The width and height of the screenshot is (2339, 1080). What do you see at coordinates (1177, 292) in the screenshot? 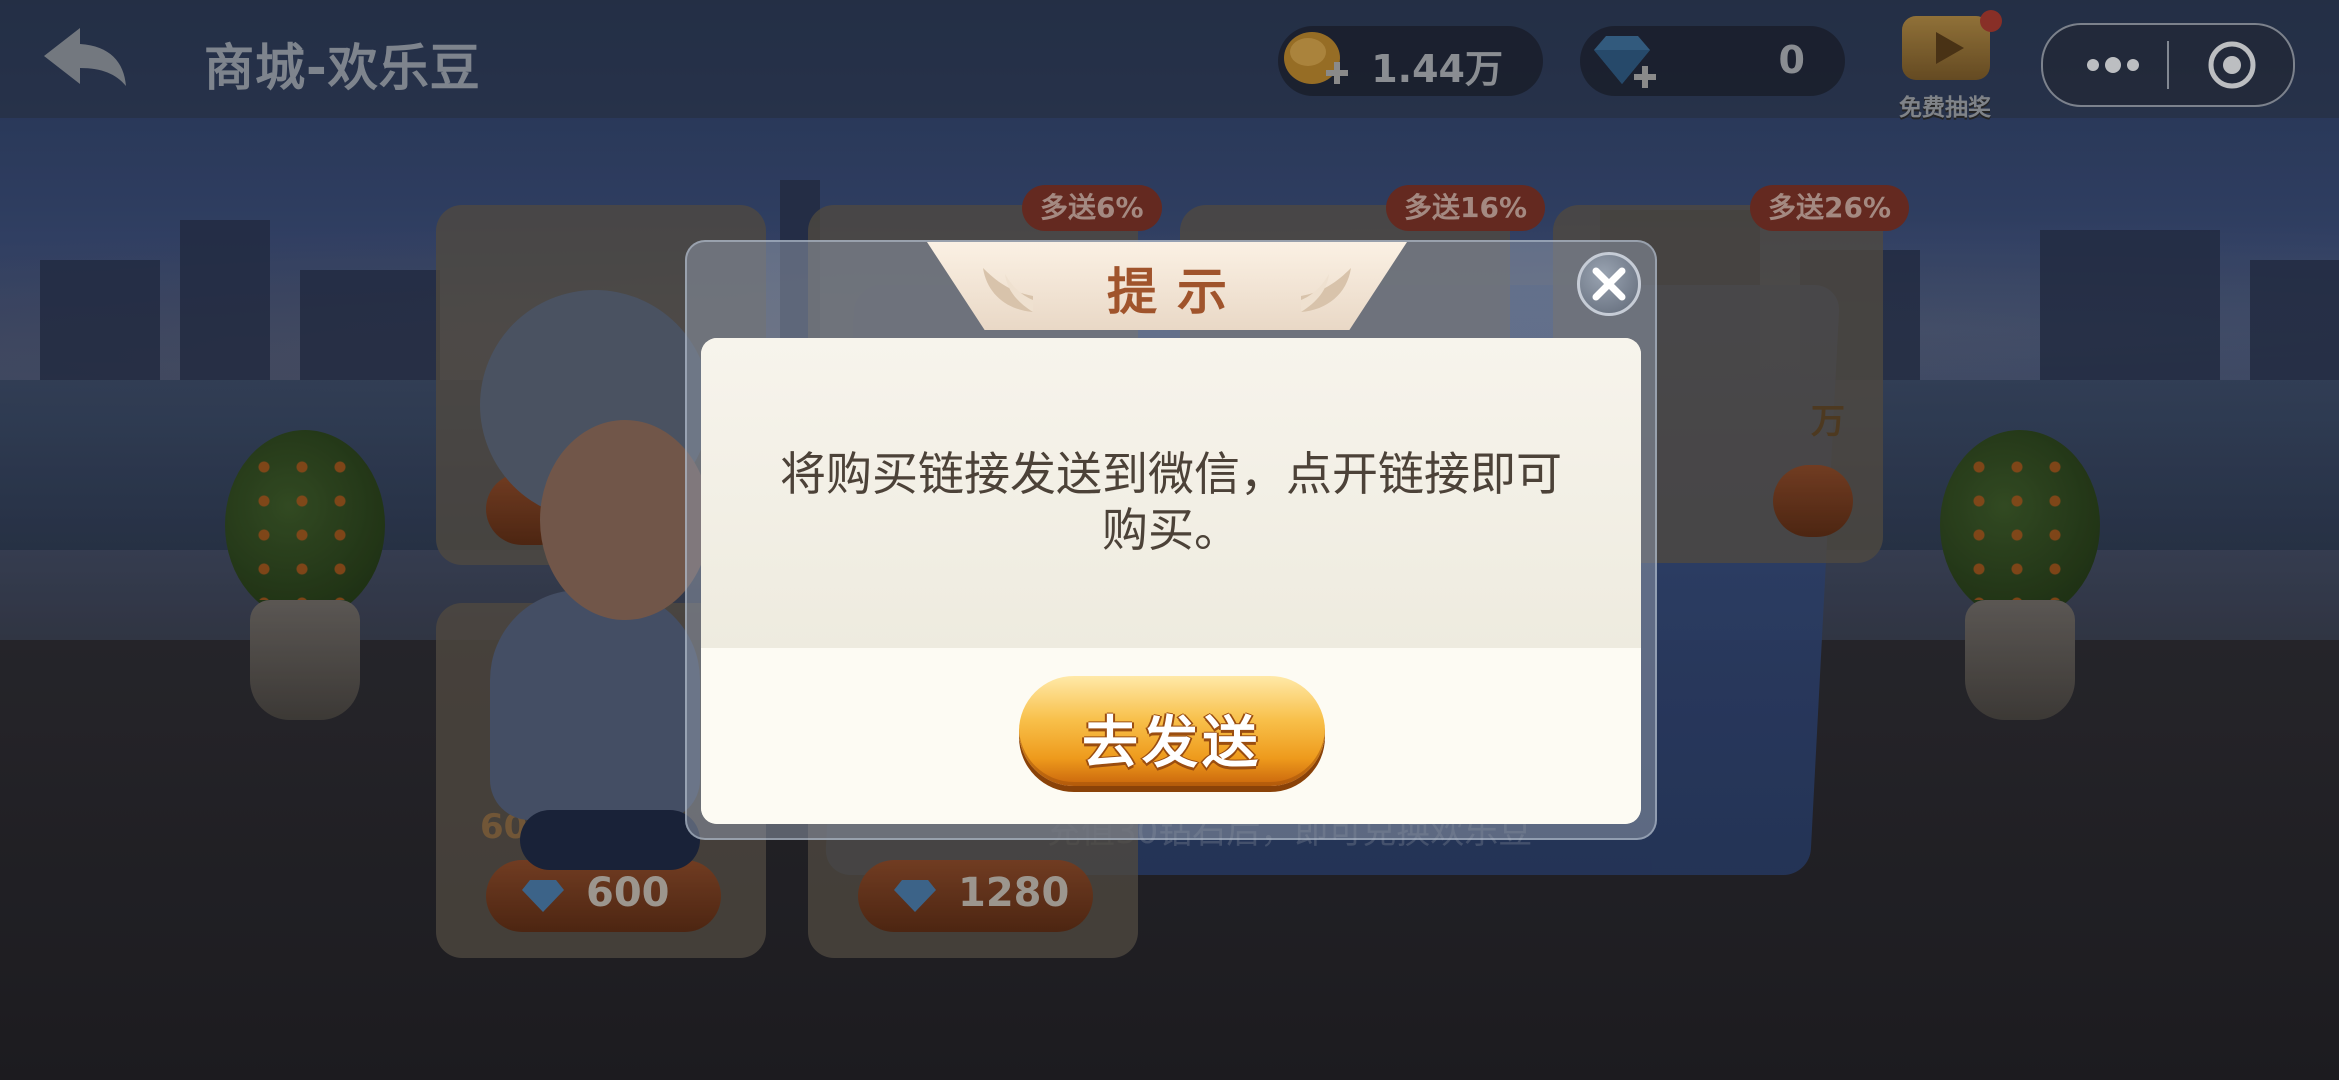
I see `dialog-title: 提示` at bounding box center [1177, 292].